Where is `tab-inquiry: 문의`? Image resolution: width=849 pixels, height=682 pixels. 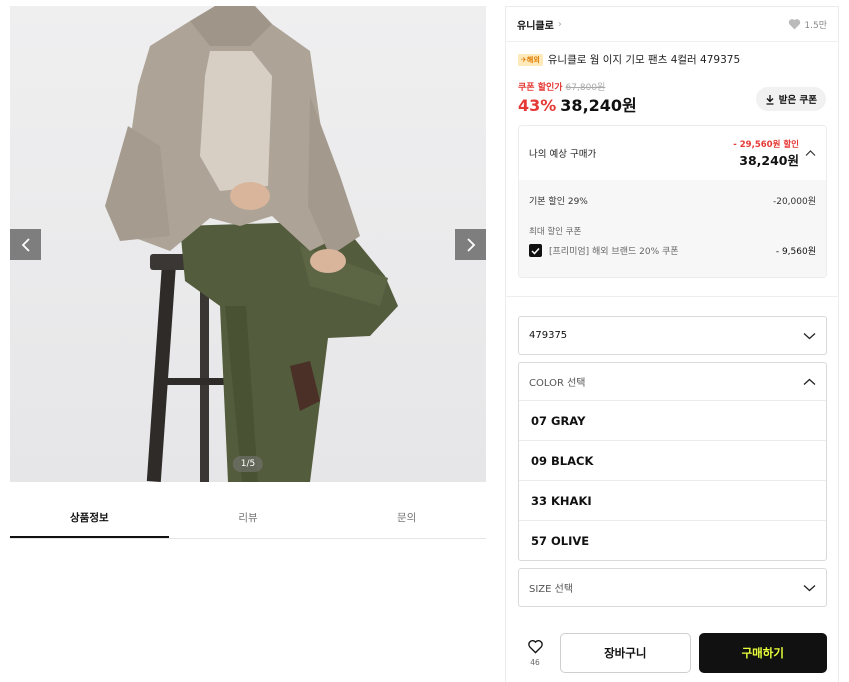
tab-inquiry: 문의 is located at coordinates (406, 518).